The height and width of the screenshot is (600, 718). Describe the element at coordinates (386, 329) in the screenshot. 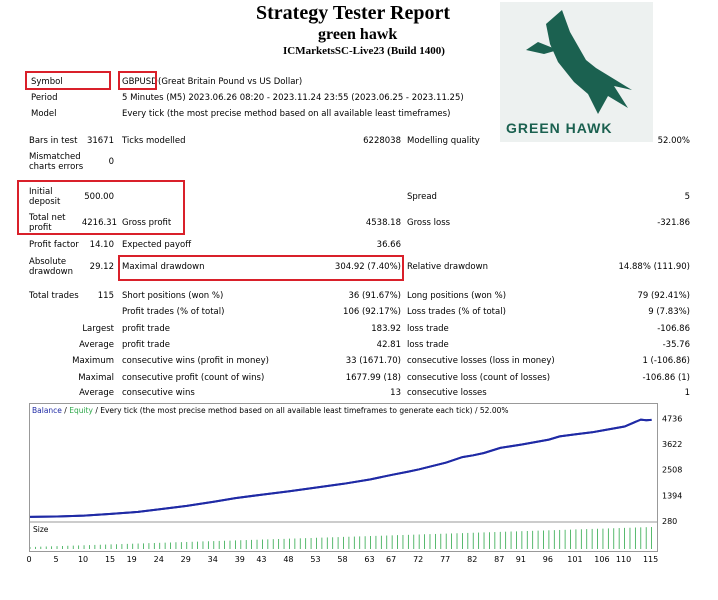

I see `largest-profit-value: 183.92` at that location.